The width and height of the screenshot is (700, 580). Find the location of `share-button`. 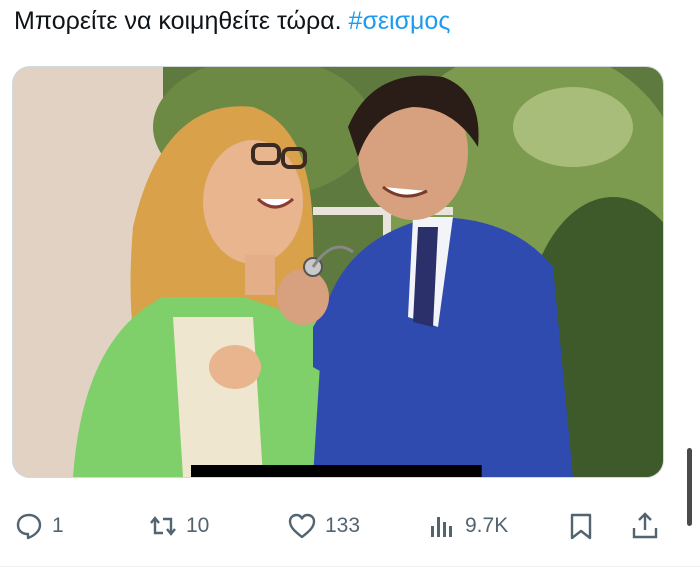

share-button is located at coordinates (645, 526).